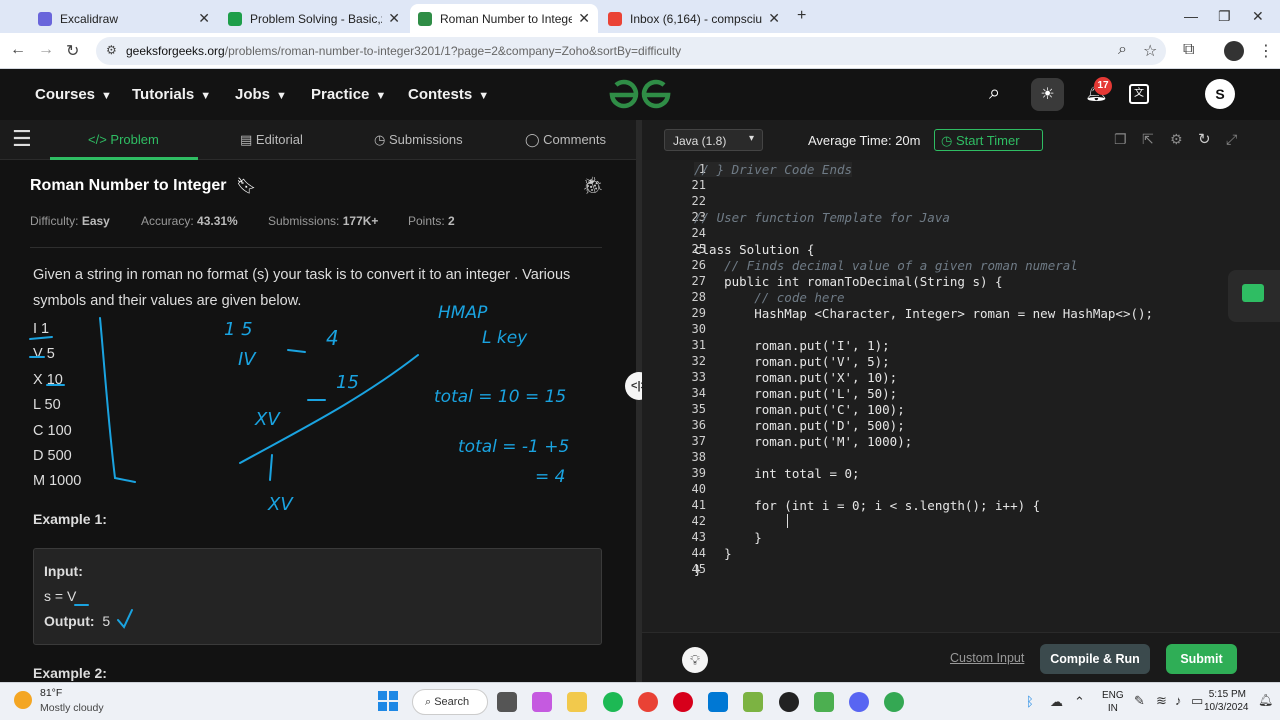  I want to click on taskbar-search: ⌕ Search, so click(450, 702).